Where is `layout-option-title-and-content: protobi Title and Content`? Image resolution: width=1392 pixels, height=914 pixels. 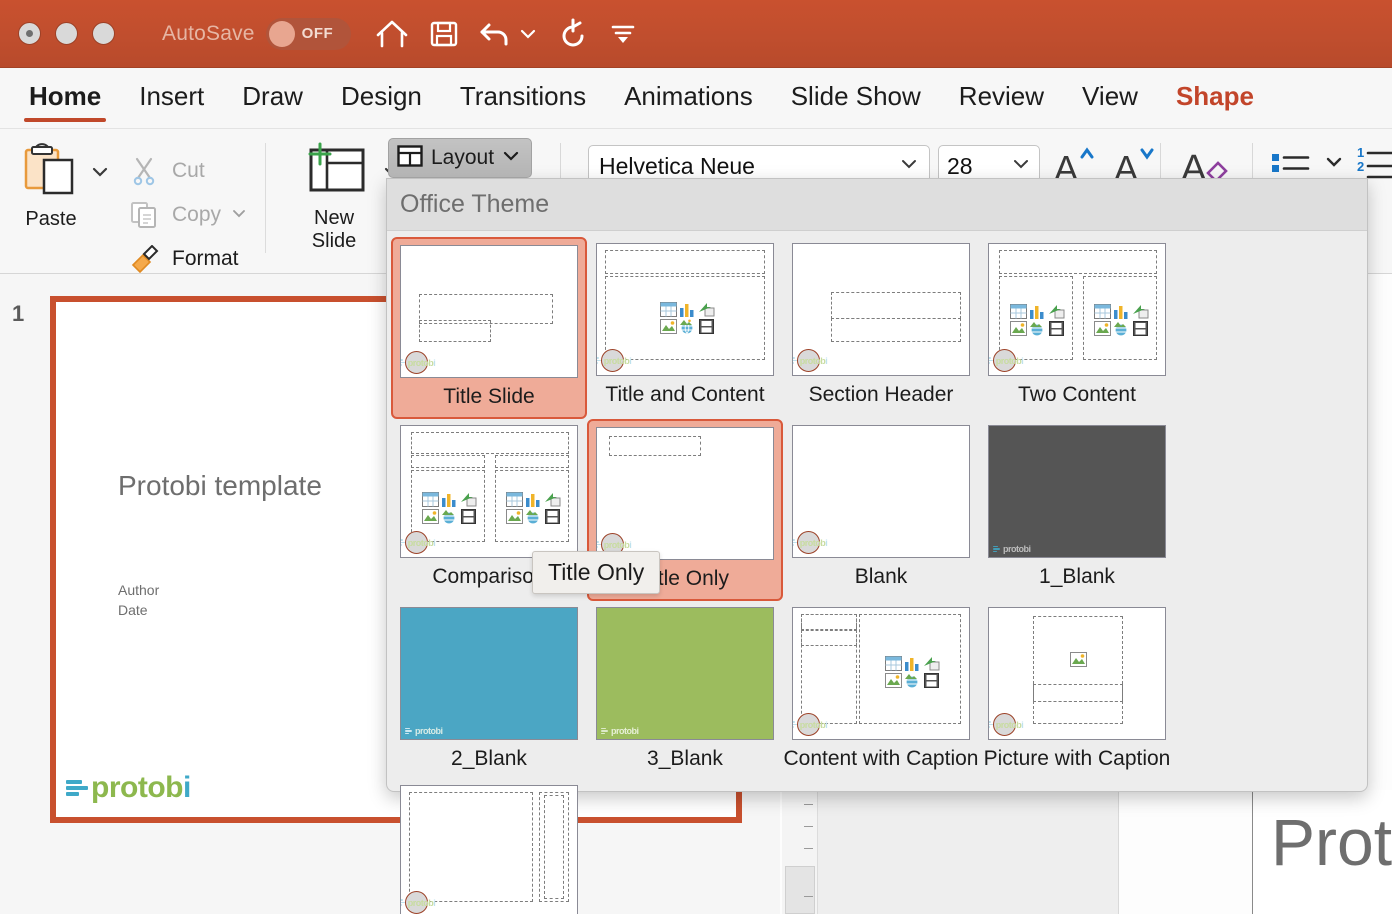
layout-option-title-and-content: protobi Title and Content is located at coordinates (685, 328).